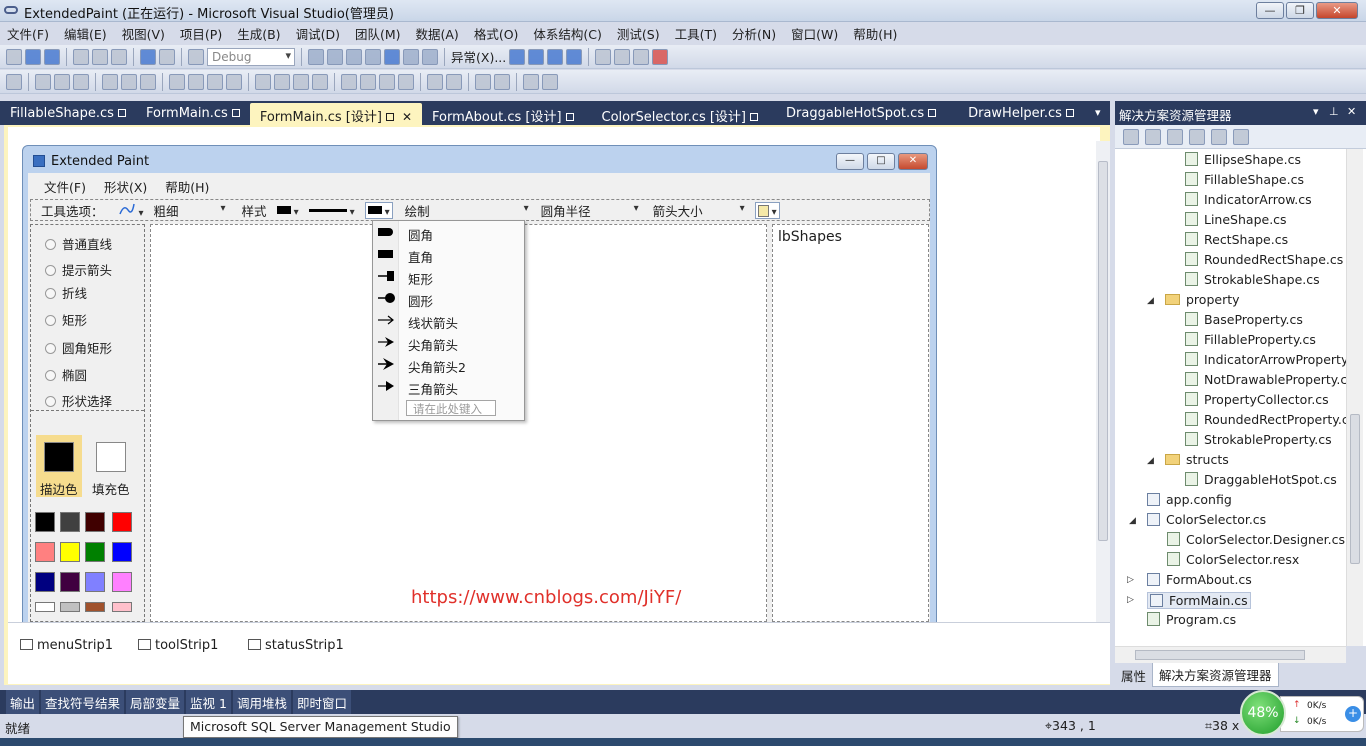 This screenshot has height=746, width=1366. Describe the element at coordinates (28, 33) in the screenshot. I see `menu-file: 文件(F)` at that location.